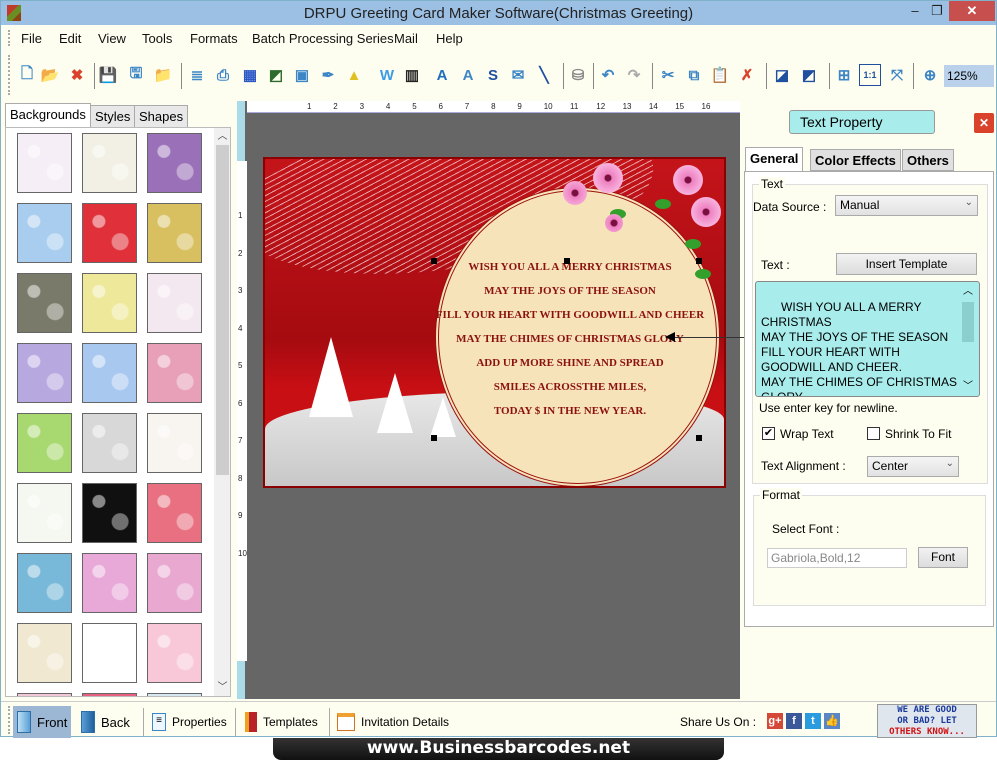 The height and width of the screenshot is (760, 997). Describe the element at coordinates (9, 720) in the screenshot. I see `bottom-grip` at that location.